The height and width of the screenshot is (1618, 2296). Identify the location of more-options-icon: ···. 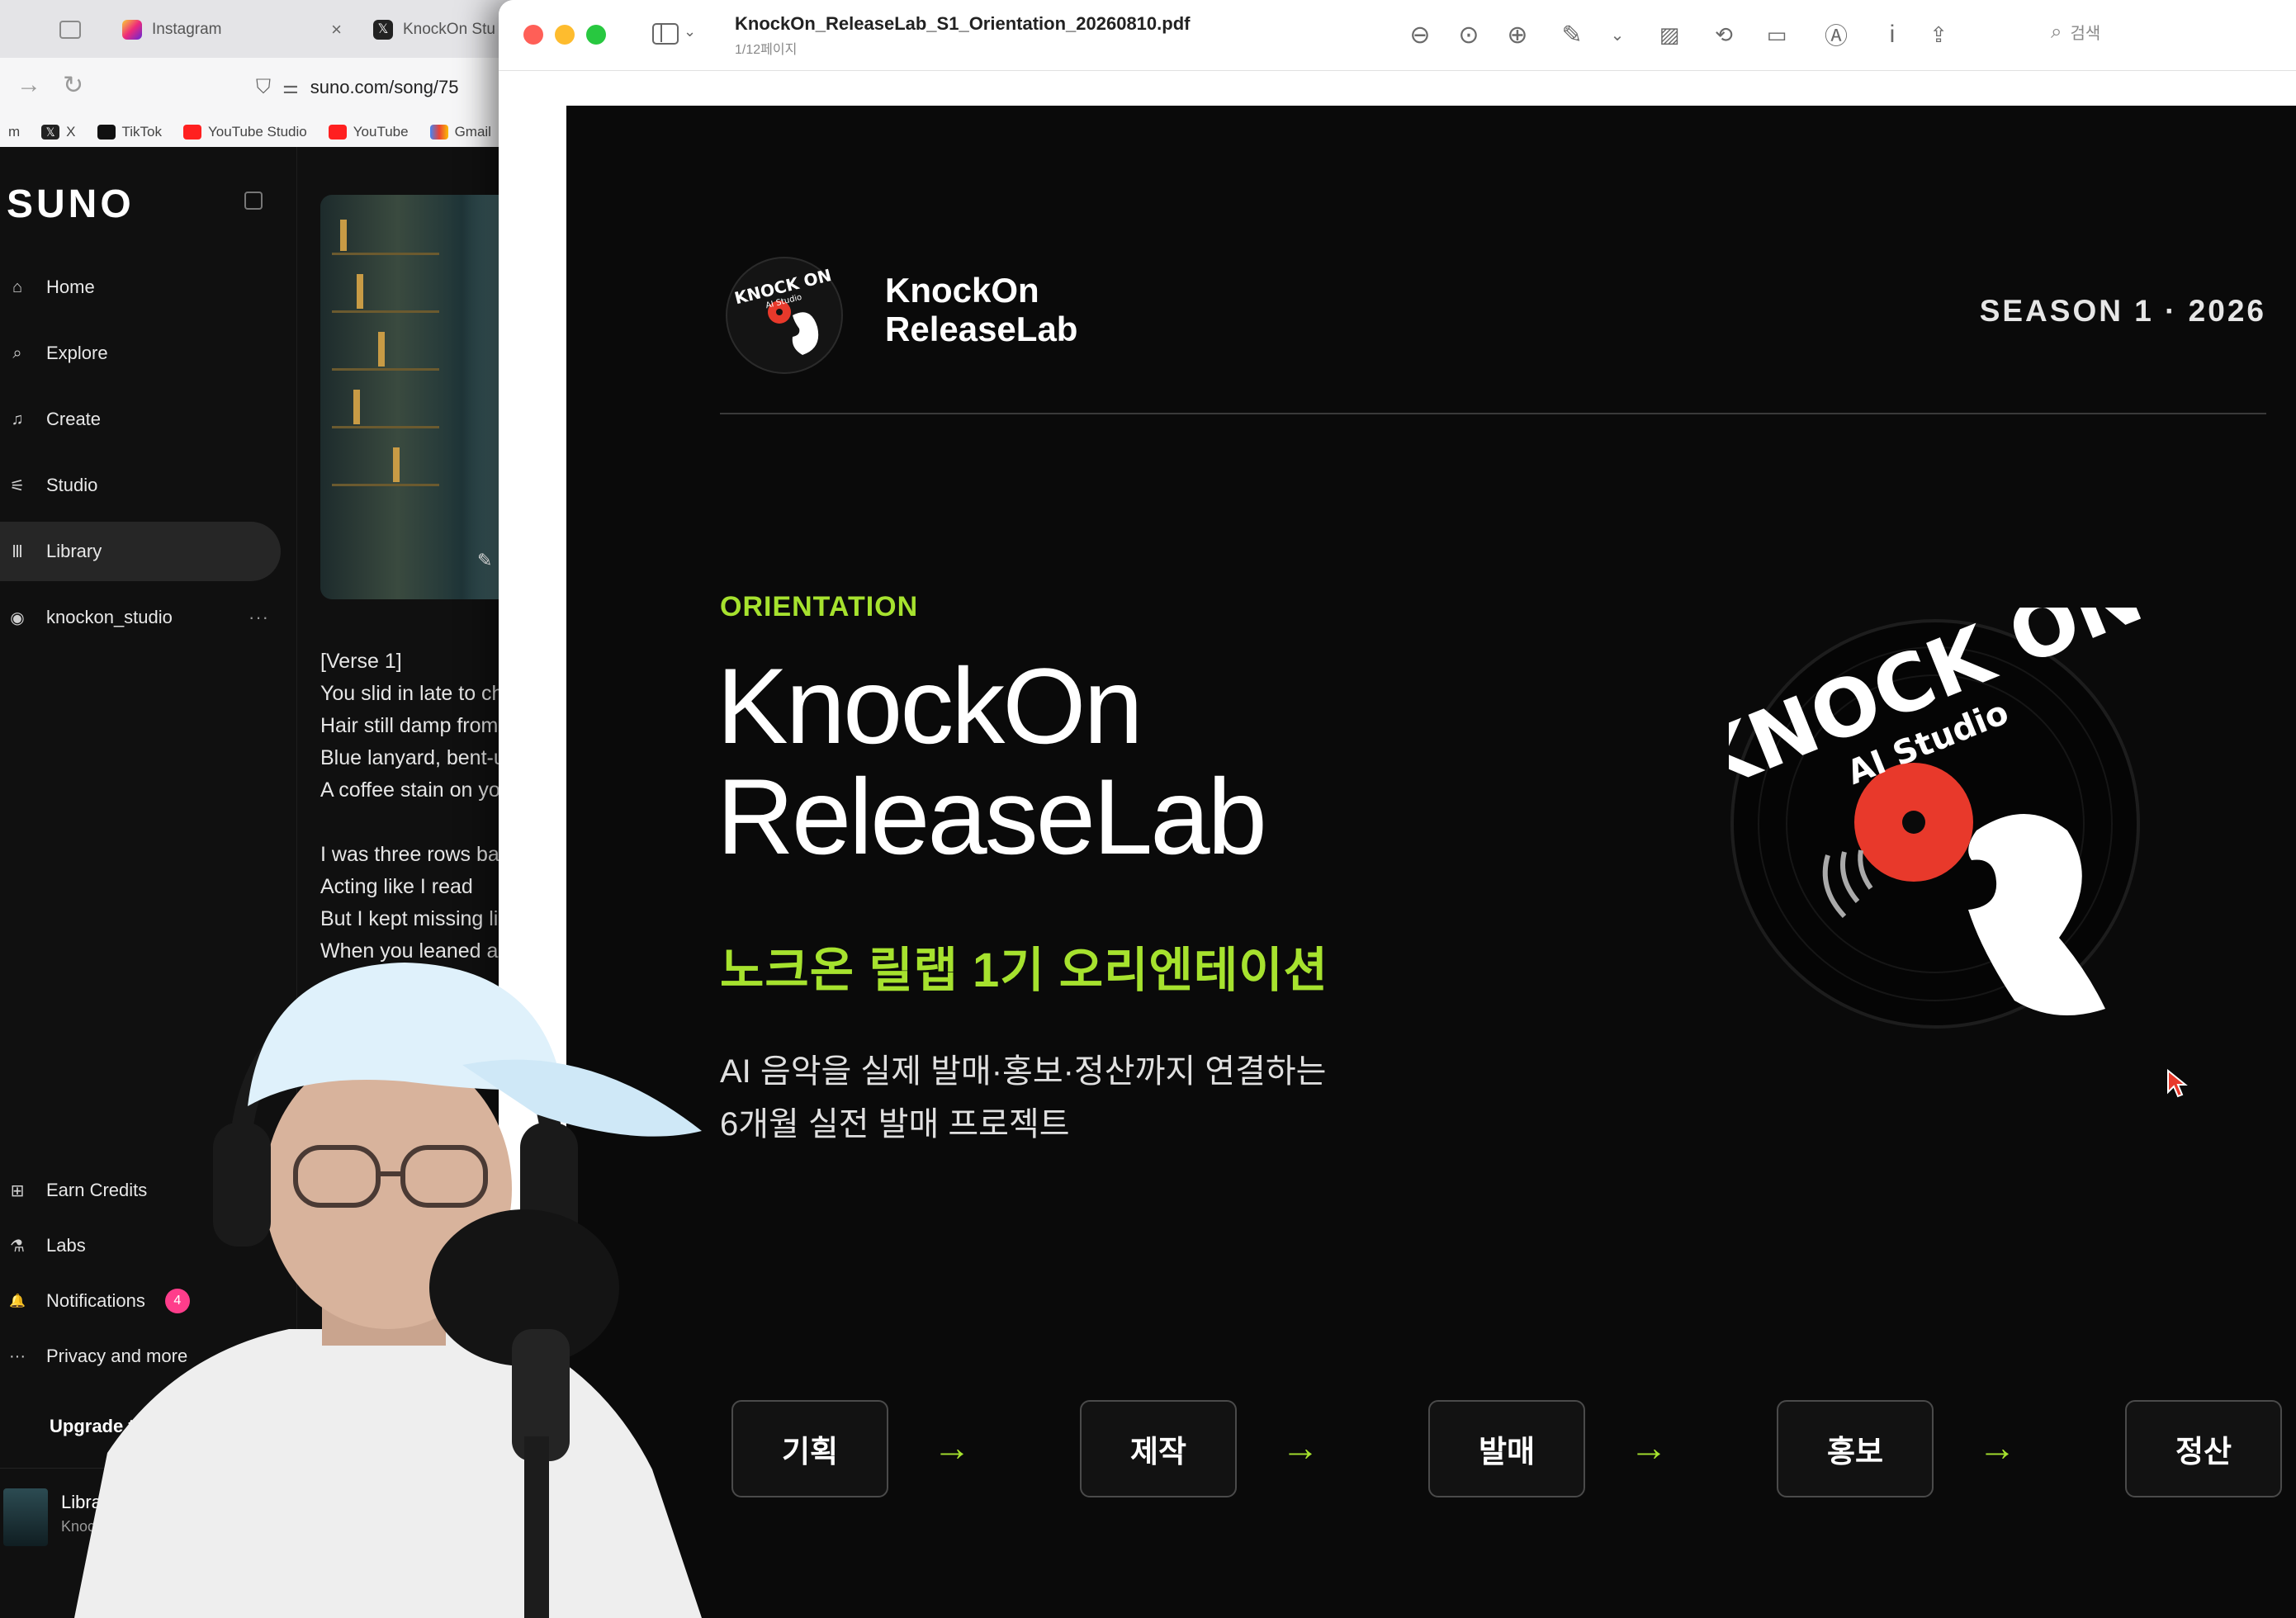
(259, 617).